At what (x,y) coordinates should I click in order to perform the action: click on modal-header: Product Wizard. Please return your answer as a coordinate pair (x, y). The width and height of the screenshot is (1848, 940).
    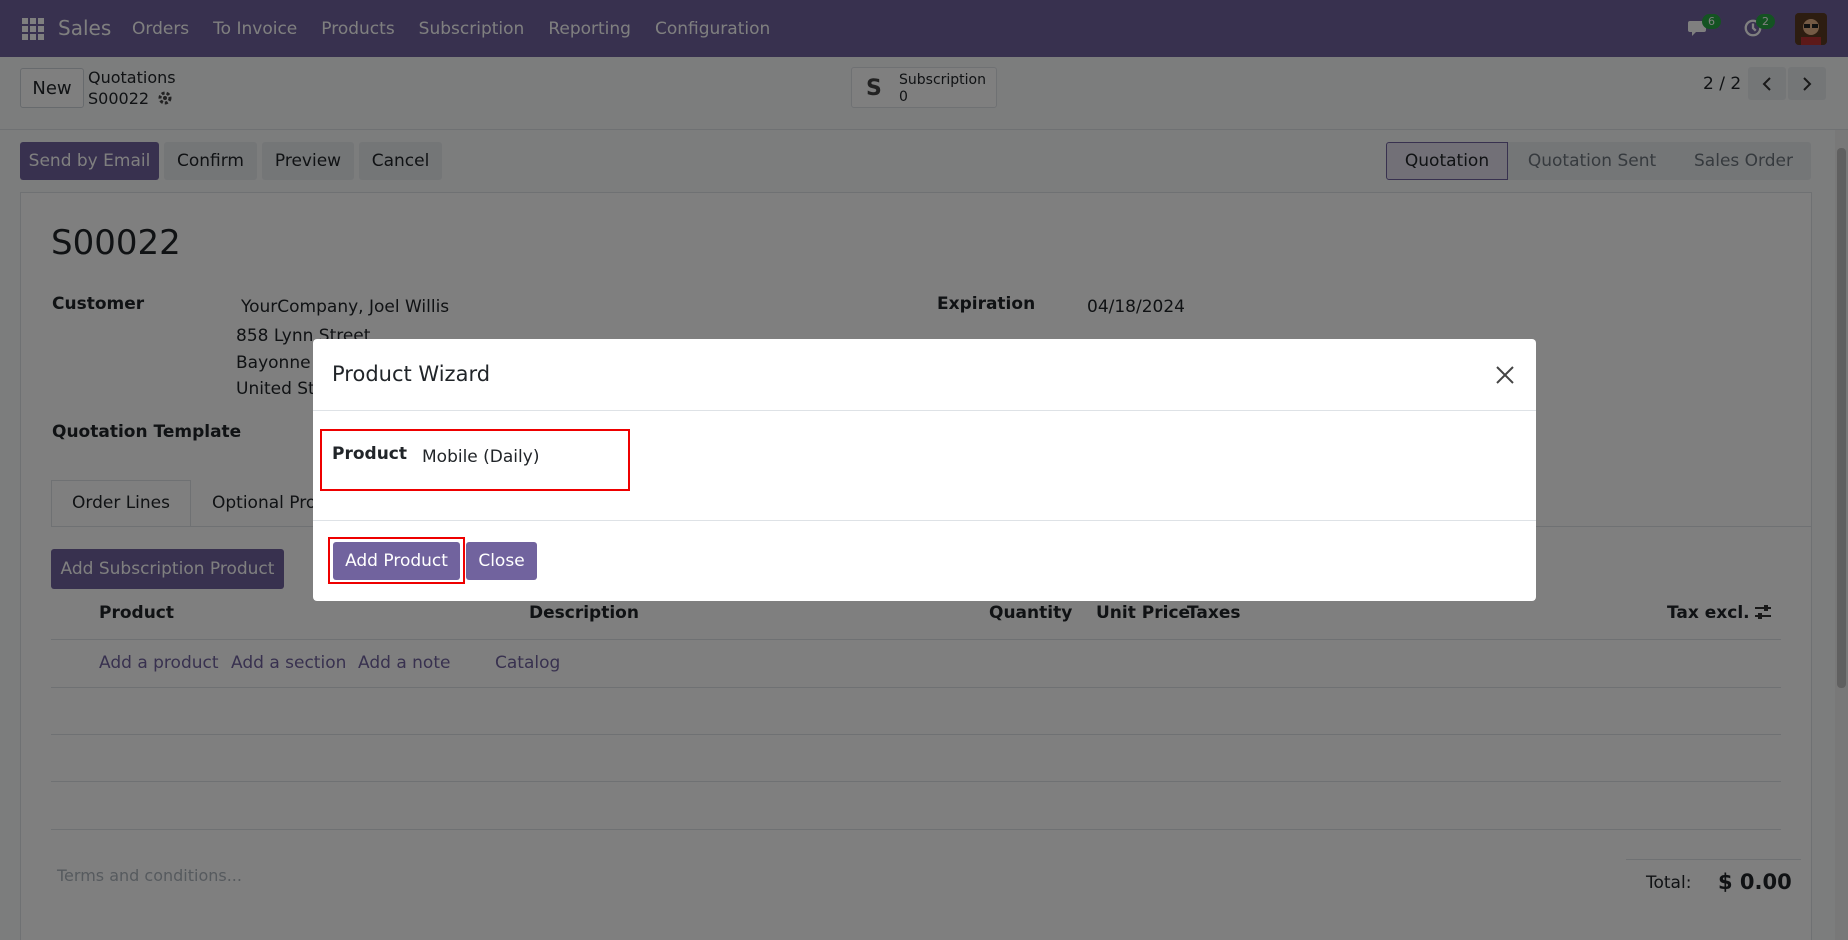
    Looking at the image, I should click on (924, 375).